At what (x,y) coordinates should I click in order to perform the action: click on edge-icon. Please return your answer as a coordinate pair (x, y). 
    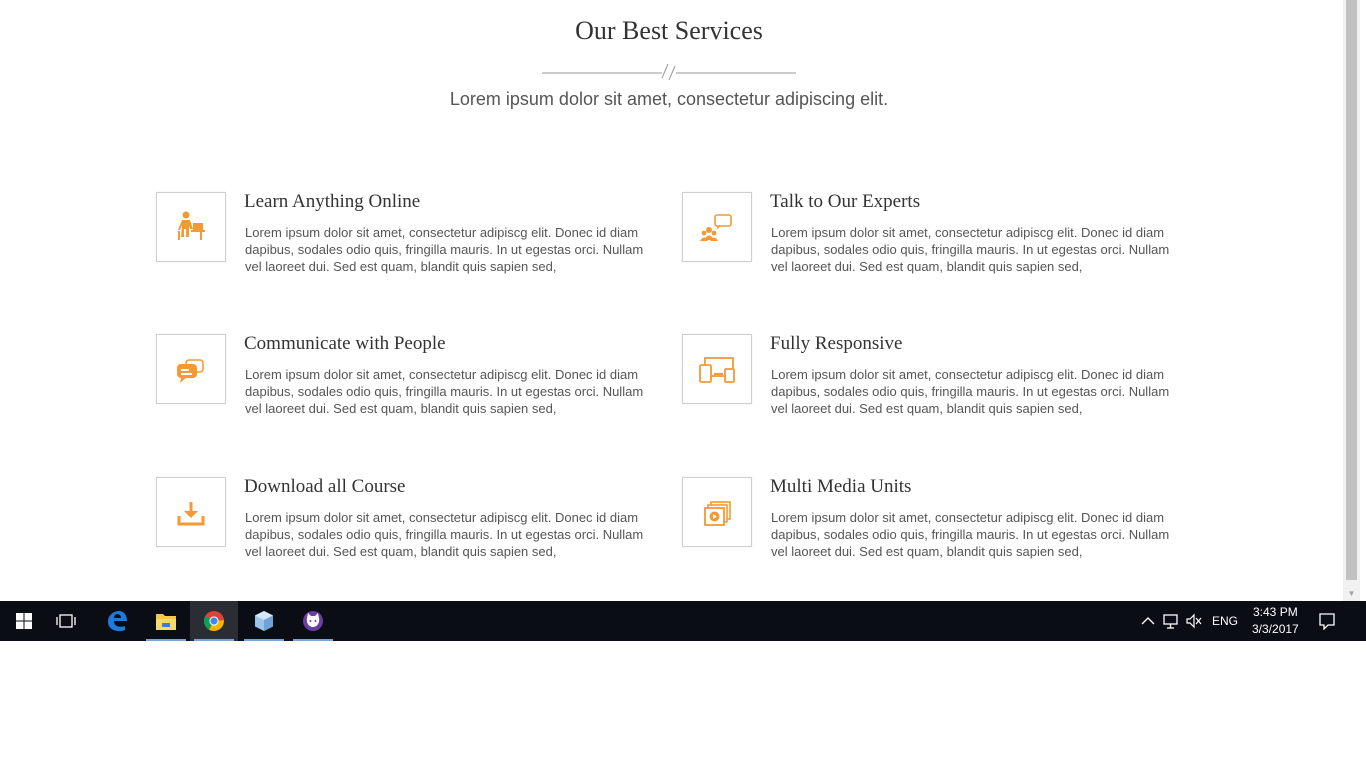
    Looking at the image, I should click on (117, 621).